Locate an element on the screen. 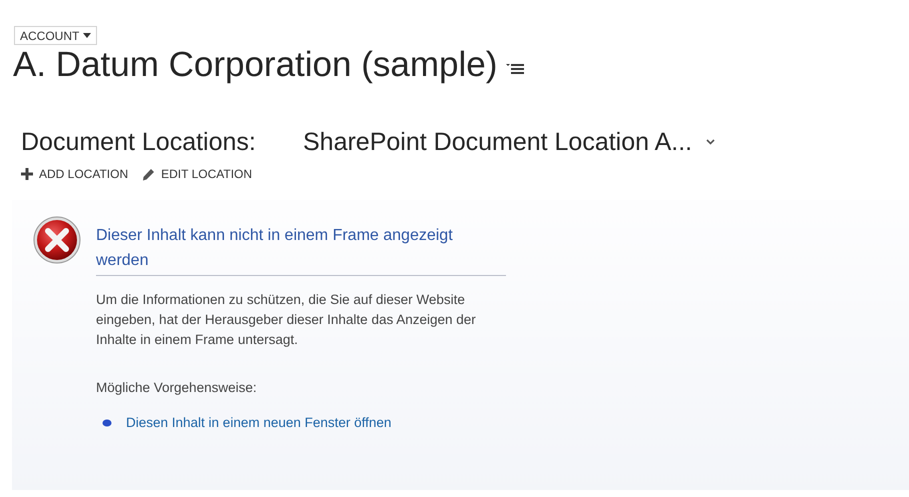 The height and width of the screenshot is (497, 909). error-heading: Dieser Inhalt kann nicht in einem Frame angezeigt werden is located at coordinates (301, 249).